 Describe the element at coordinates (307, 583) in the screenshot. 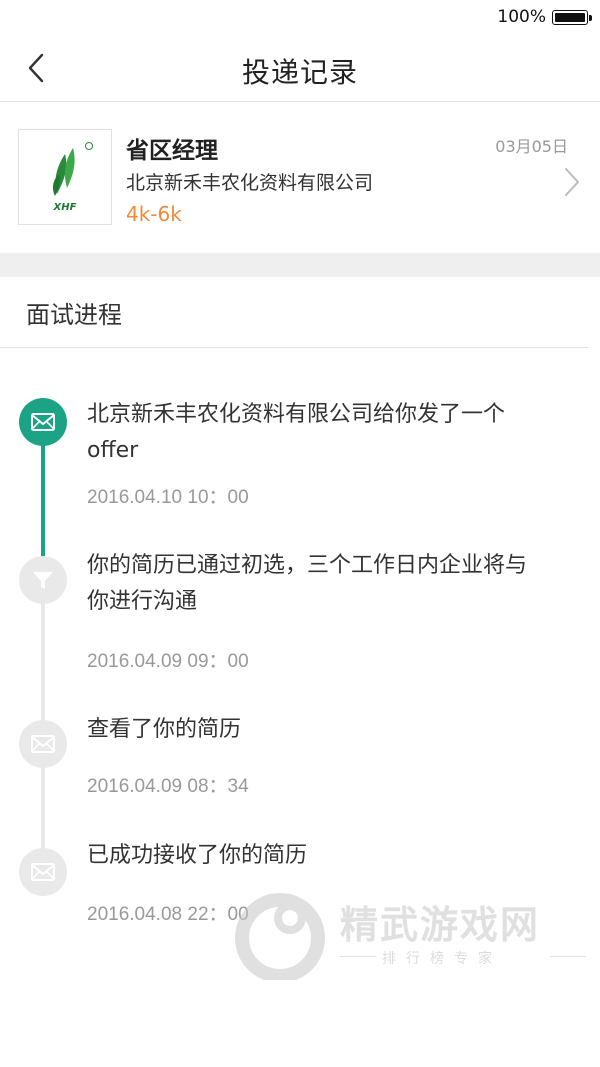

I see `timeline-event-text: 你的简历已通过初选，三个工作日内企业将与 你进行沟通` at that location.